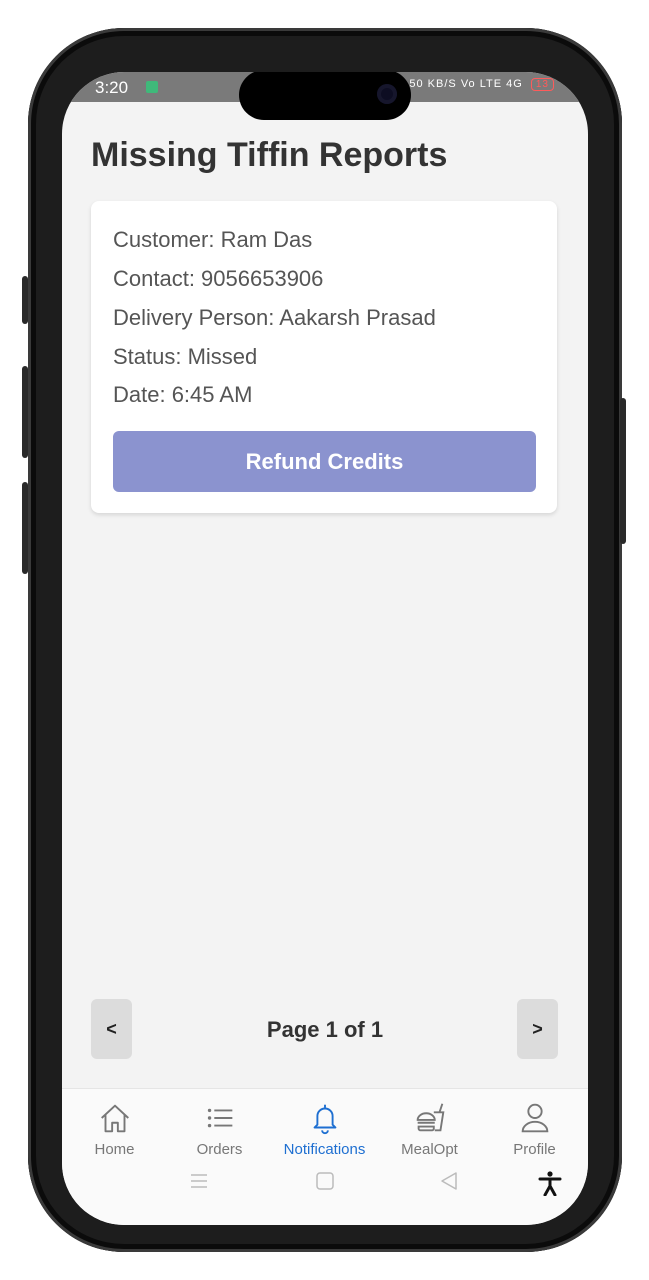 This screenshot has height=1280, width=649. Describe the element at coordinates (152, 87) in the screenshot. I see `sim-icon` at that location.